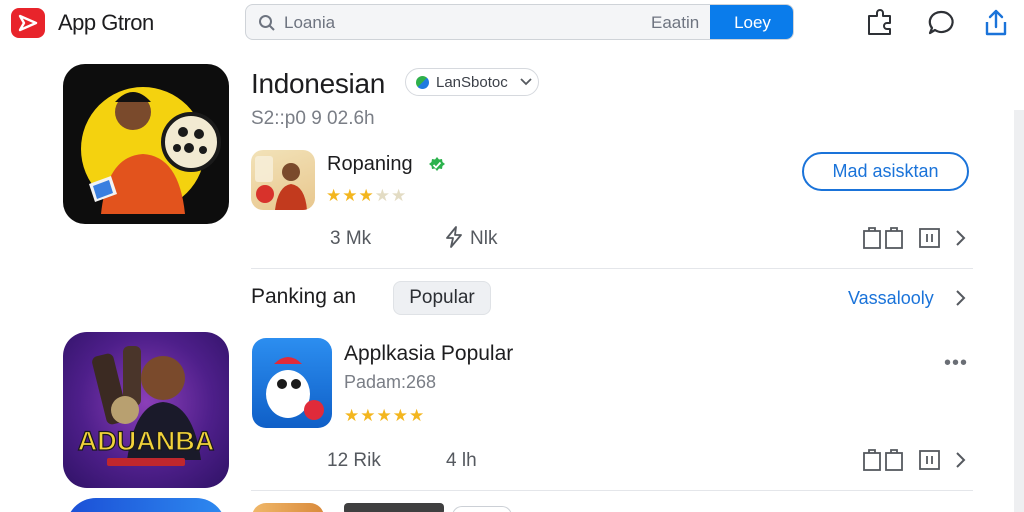 The width and height of the screenshot is (1024, 512). What do you see at coordinates (354, 460) in the screenshot?
I see `download-count: 12 Rik` at bounding box center [354, 460].